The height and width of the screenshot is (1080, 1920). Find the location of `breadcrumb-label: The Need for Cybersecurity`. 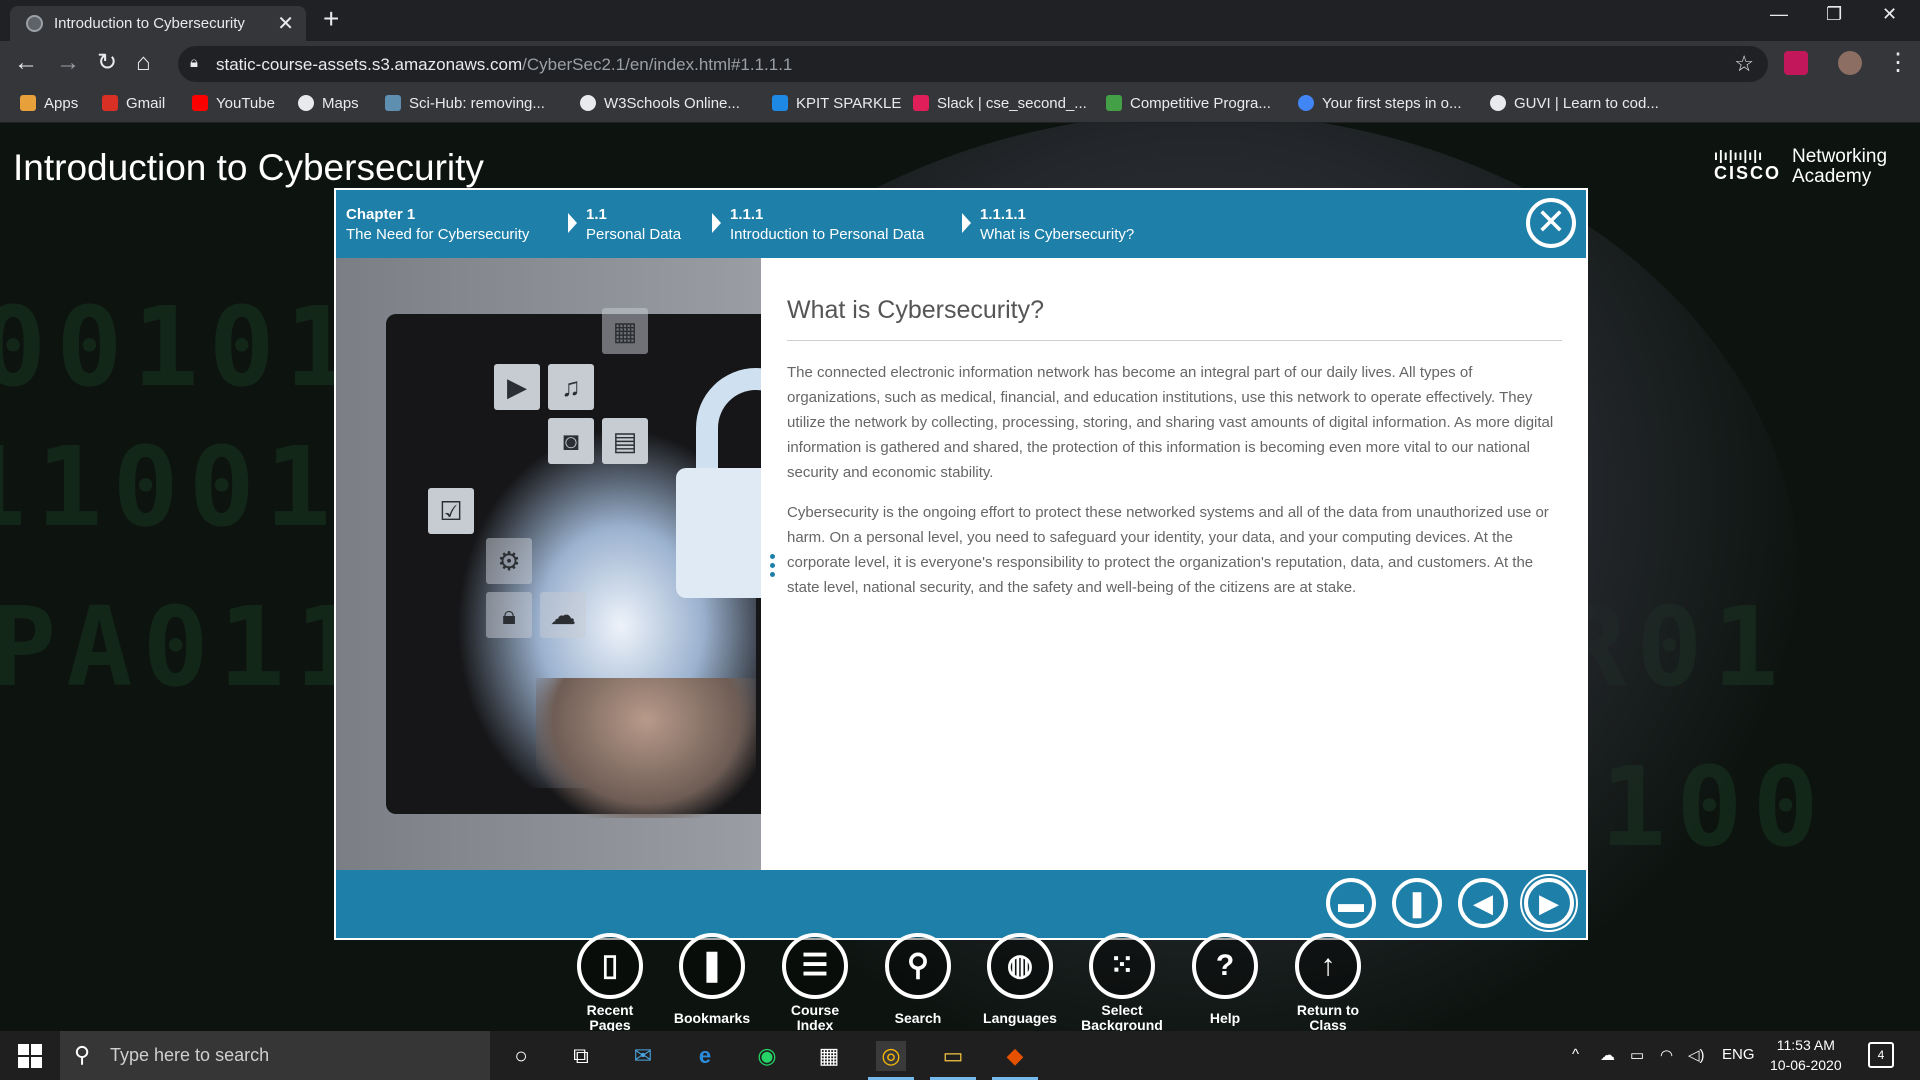

breadcrumb-label: The Need for Cybersecurity is located at coordinates (438, 234).